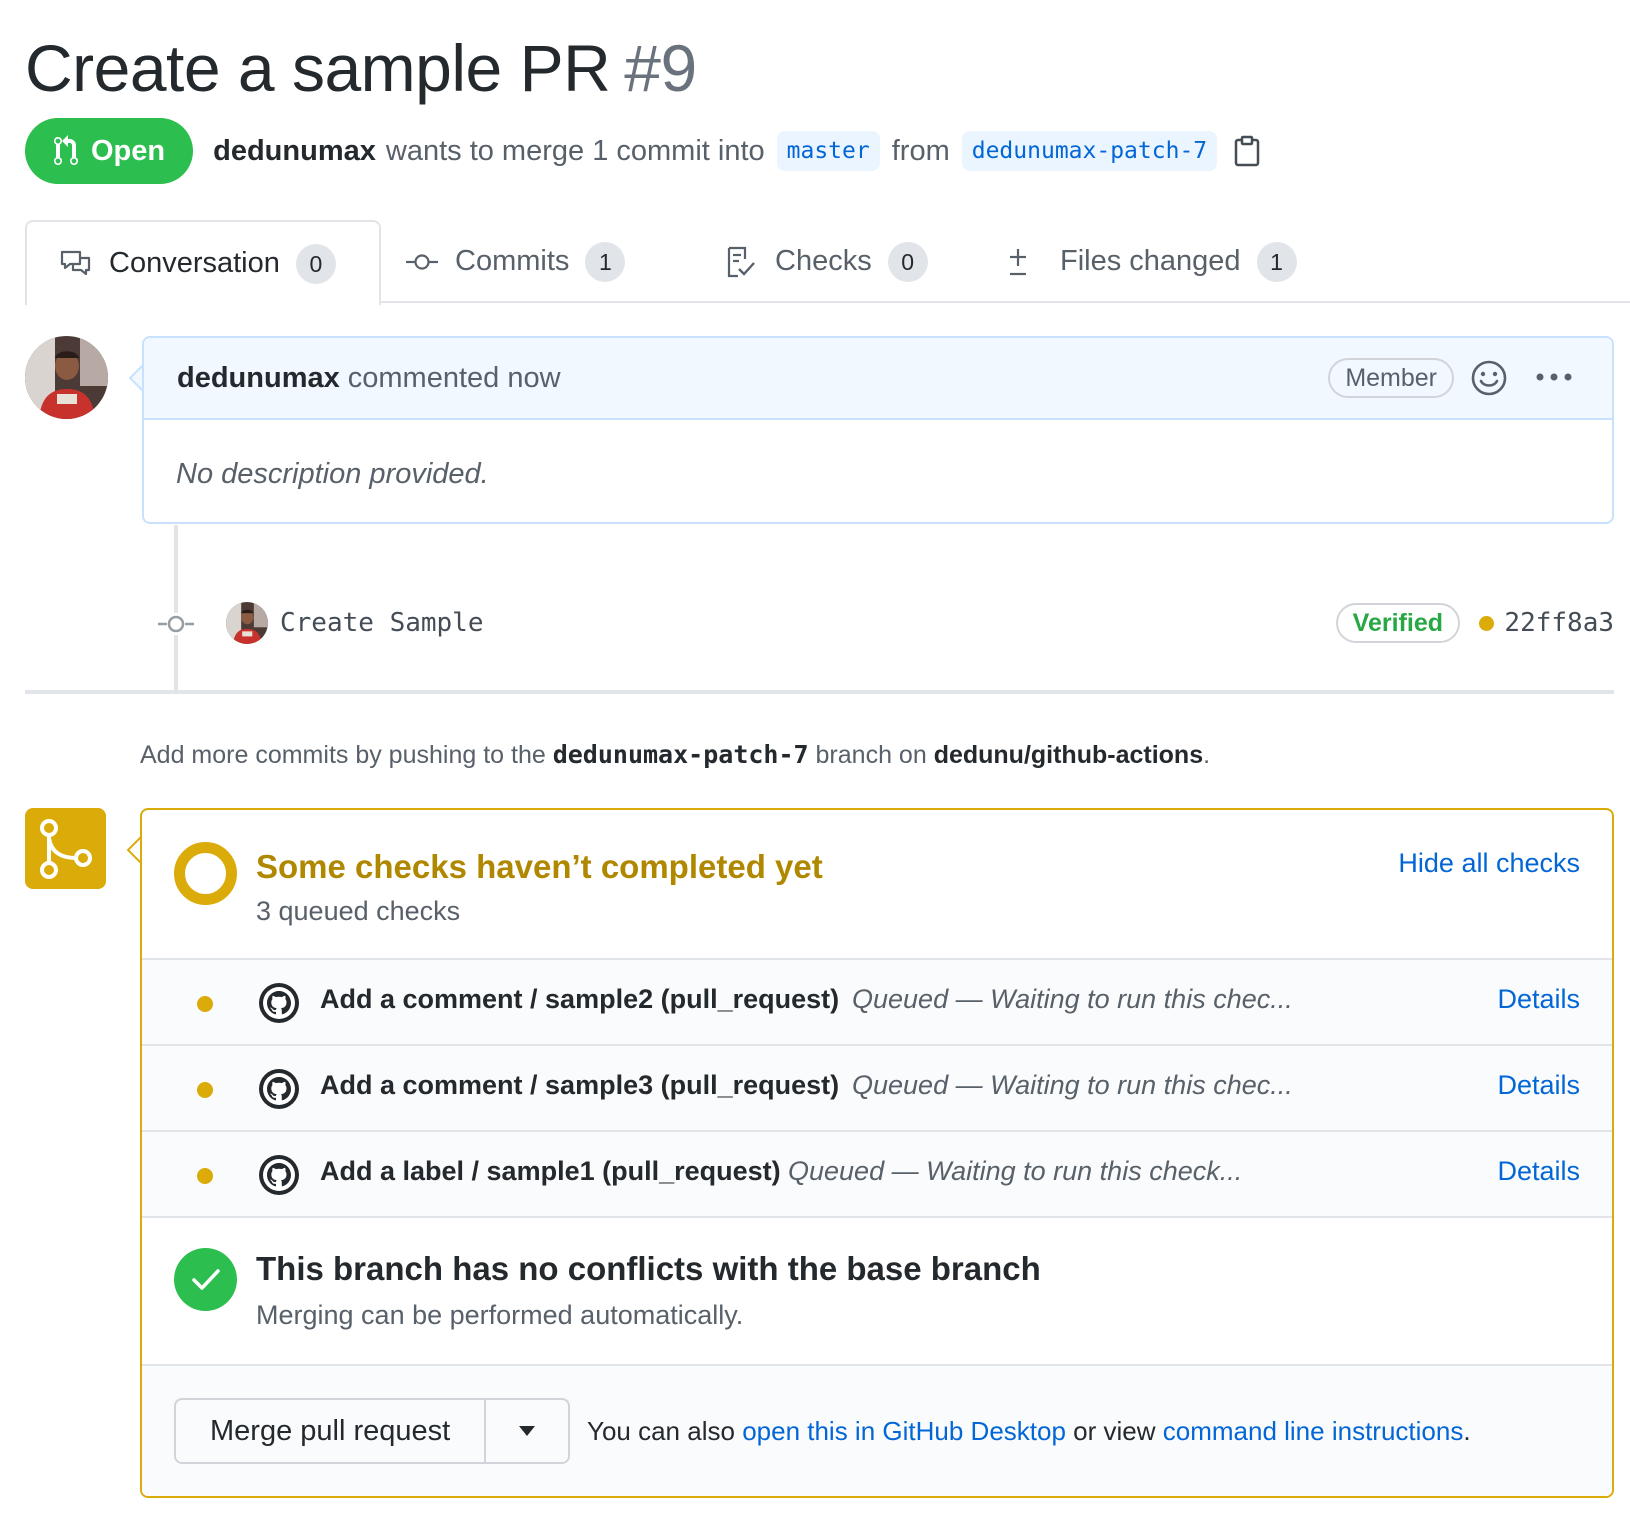 The image size is (1630, 1520). What do you see at coordinates (343, 755) in the screenshot?
I see `push-hint-prefix: Add more commits by pushing to the` at bounding box center [343, 755].